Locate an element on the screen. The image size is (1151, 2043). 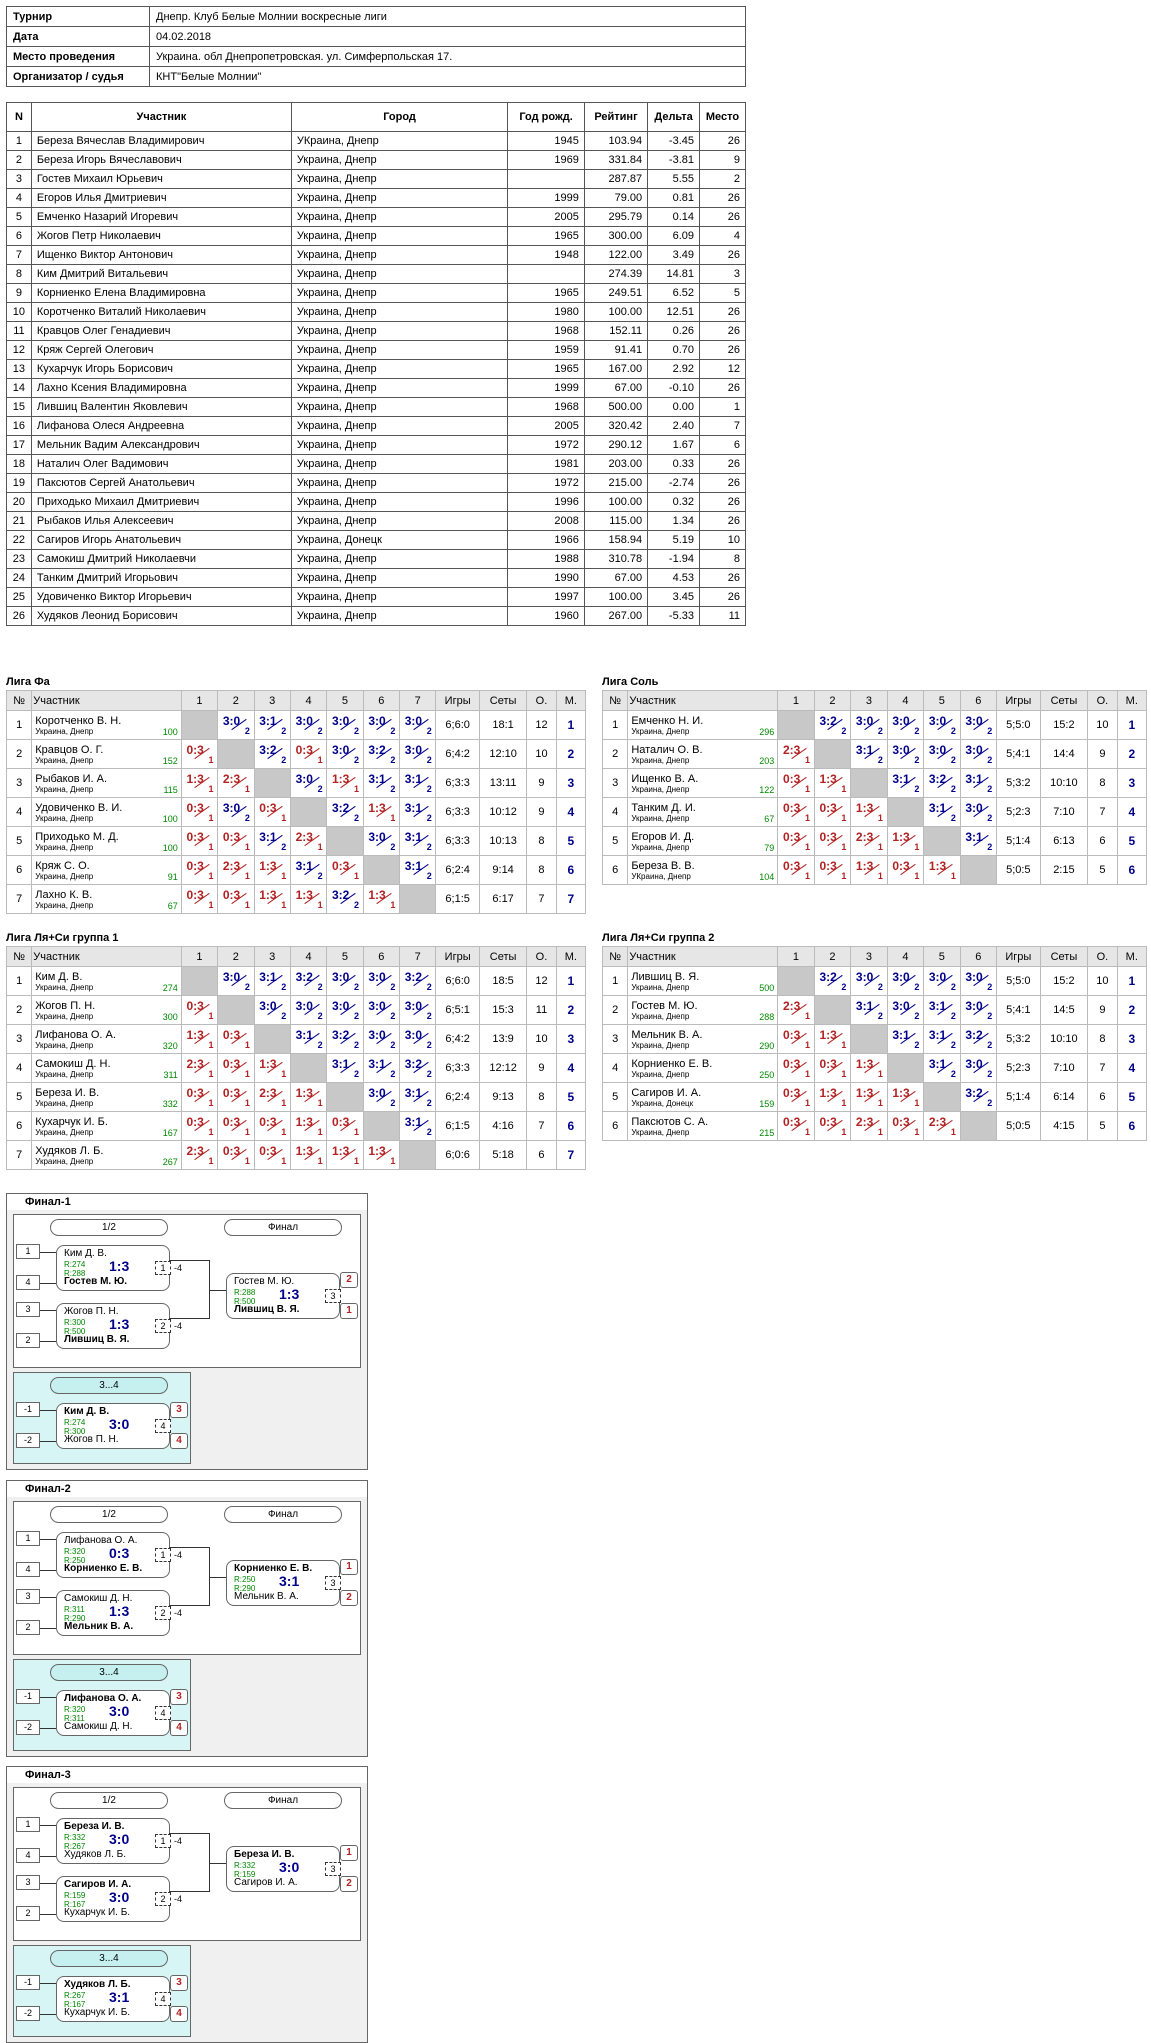
table-cell: Украина, Донецк is located at coordinates (399, 540).